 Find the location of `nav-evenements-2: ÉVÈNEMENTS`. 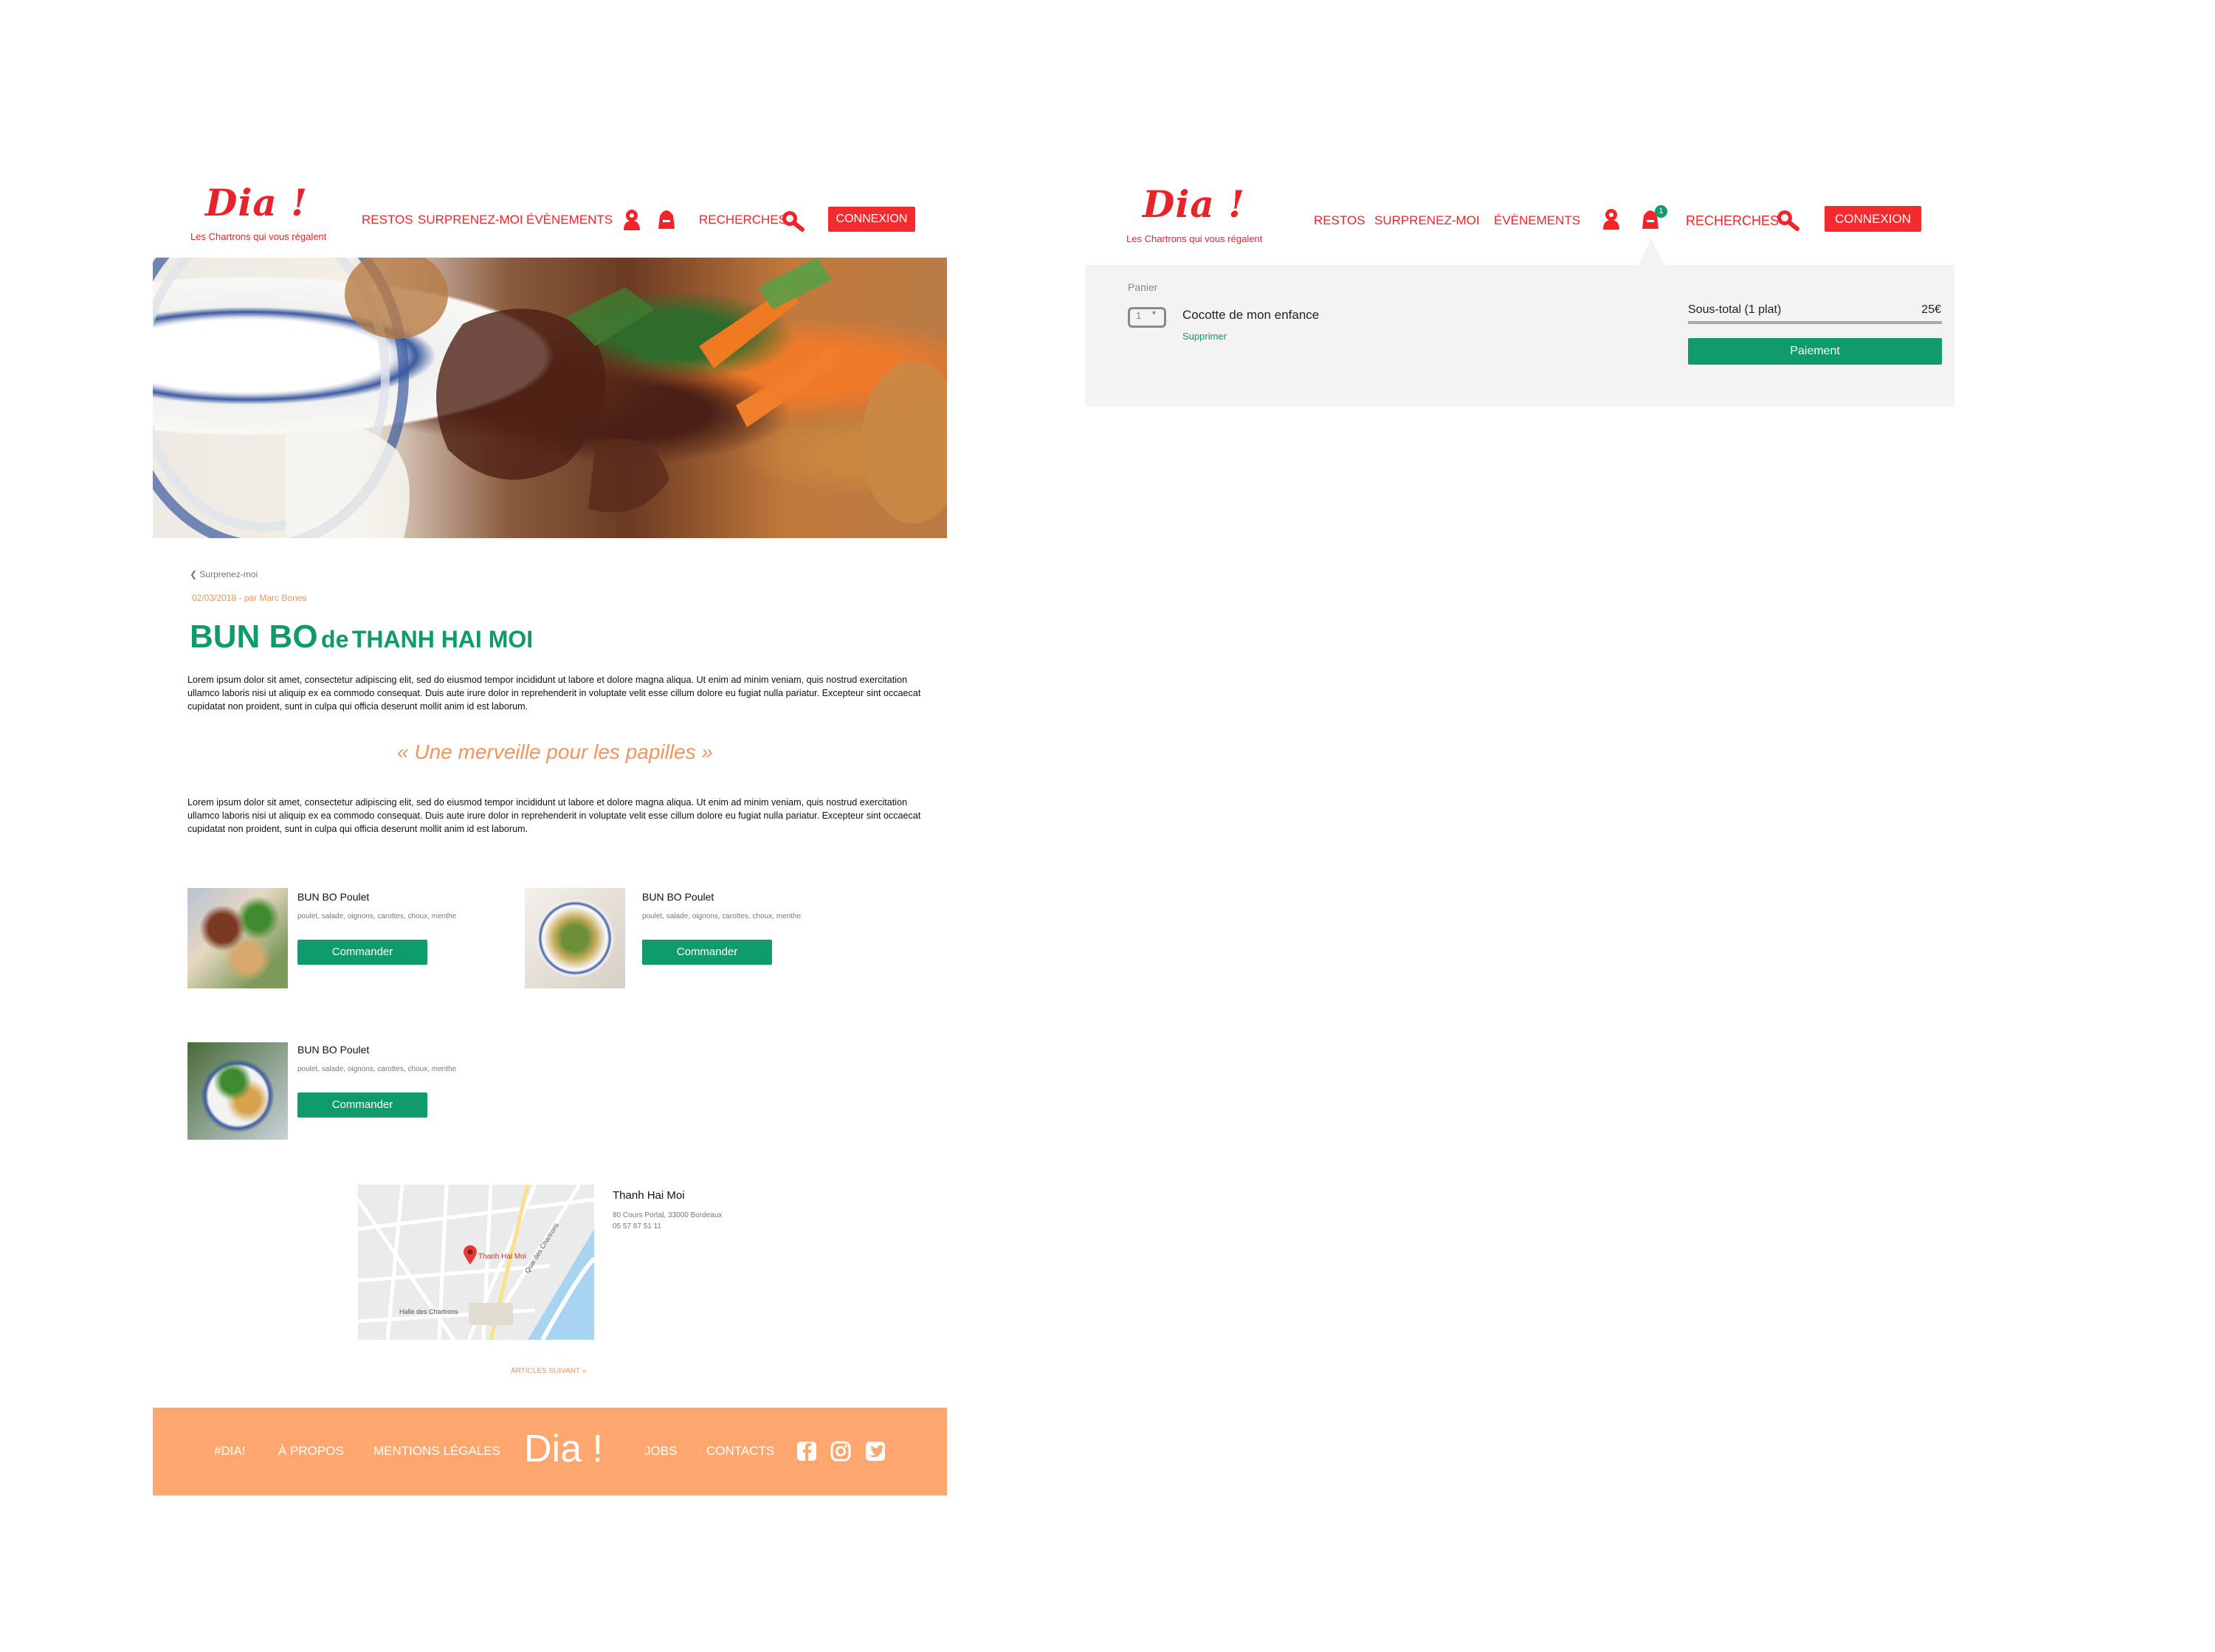

nav-evenements-2: ÉVÈNEMENTS is located at coordinates (1537, 220).